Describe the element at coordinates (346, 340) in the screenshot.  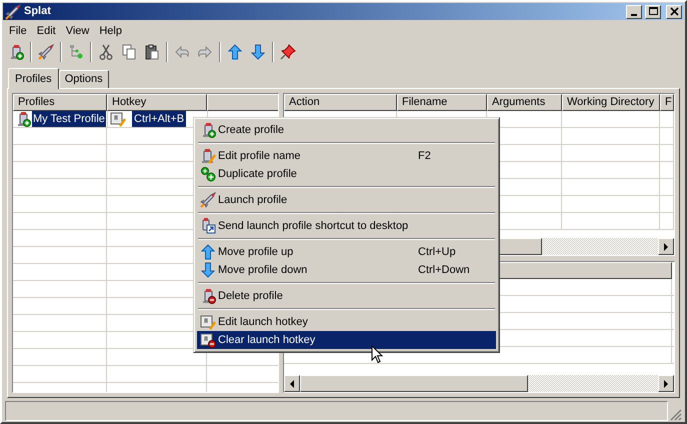
I see `menu-item: Clear launch hotkey` at that location.